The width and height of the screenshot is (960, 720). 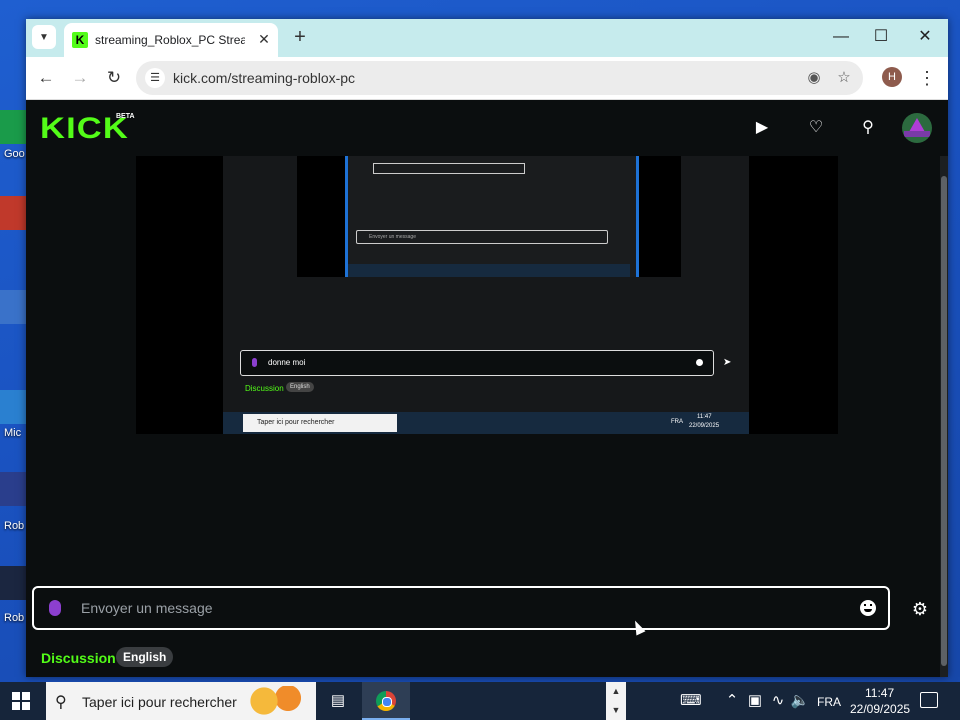 What do you see at coordinates (13, 489) in the screenshot?
I see `desktop-icon-roblox` at bounding box center [13, 489].